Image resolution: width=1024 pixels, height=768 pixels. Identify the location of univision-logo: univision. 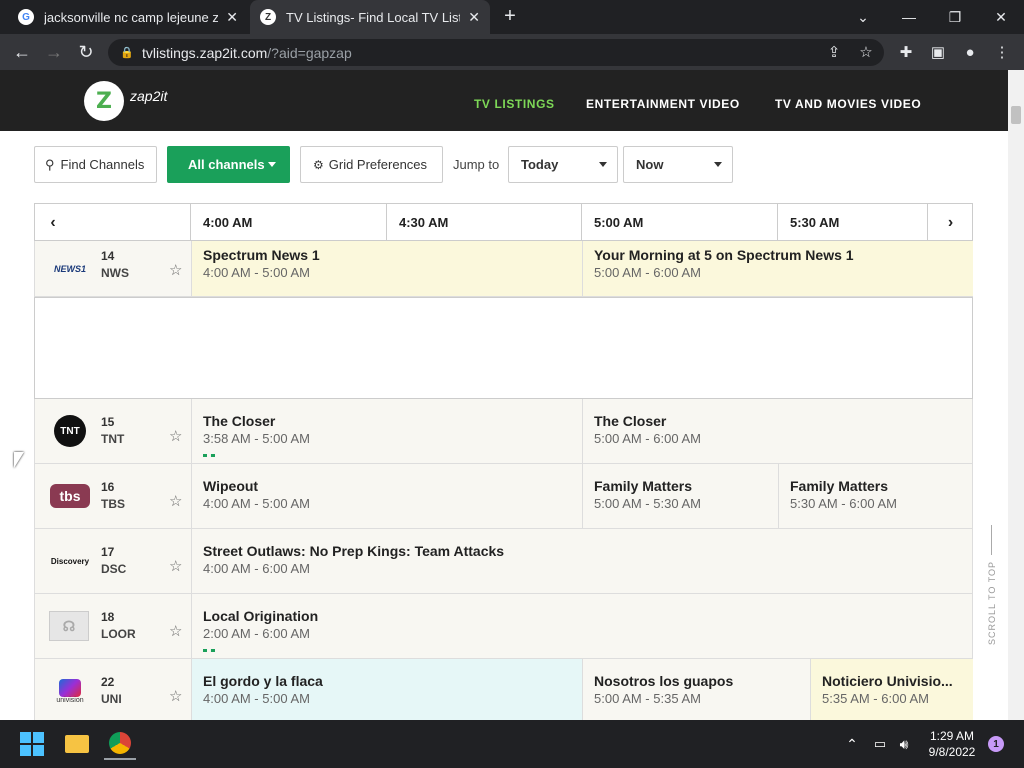
(70, 691).